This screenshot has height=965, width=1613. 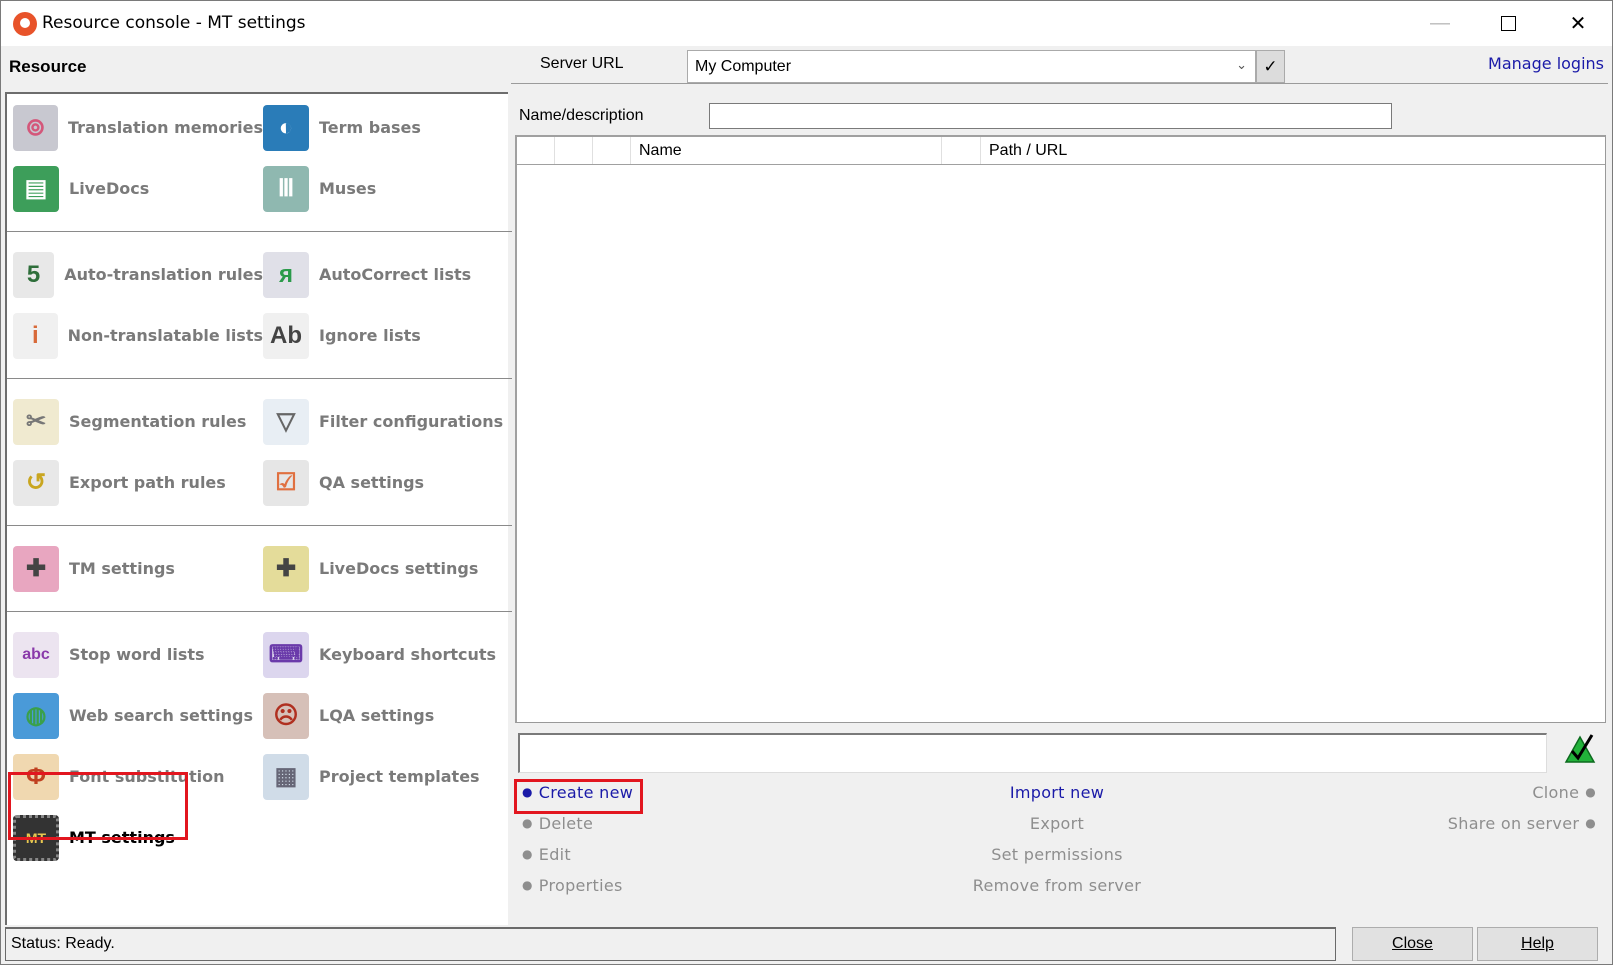 I want to click on sidebar-item-livedocs: ▤ LiveDocs, so click(x=138, y=188).